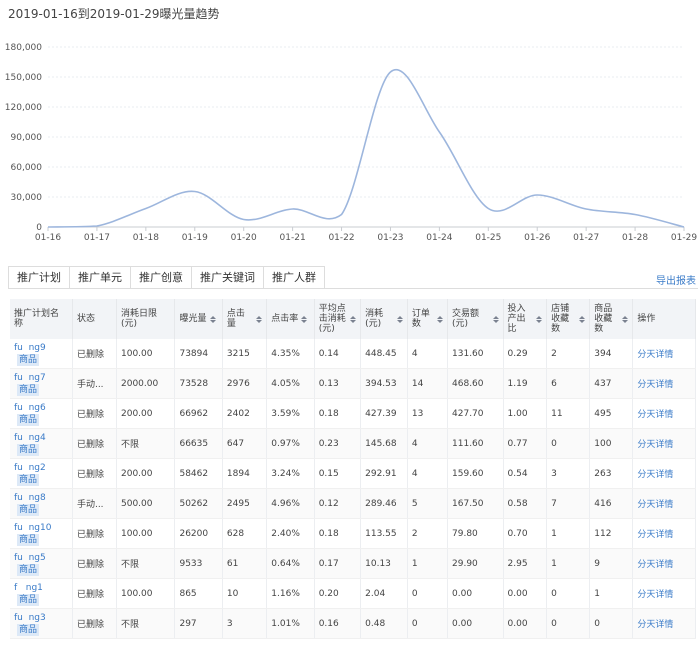  Describe the element at coordinates (193, 319) in the screenshot. I see `column-header-label: 曝光量` at that location.